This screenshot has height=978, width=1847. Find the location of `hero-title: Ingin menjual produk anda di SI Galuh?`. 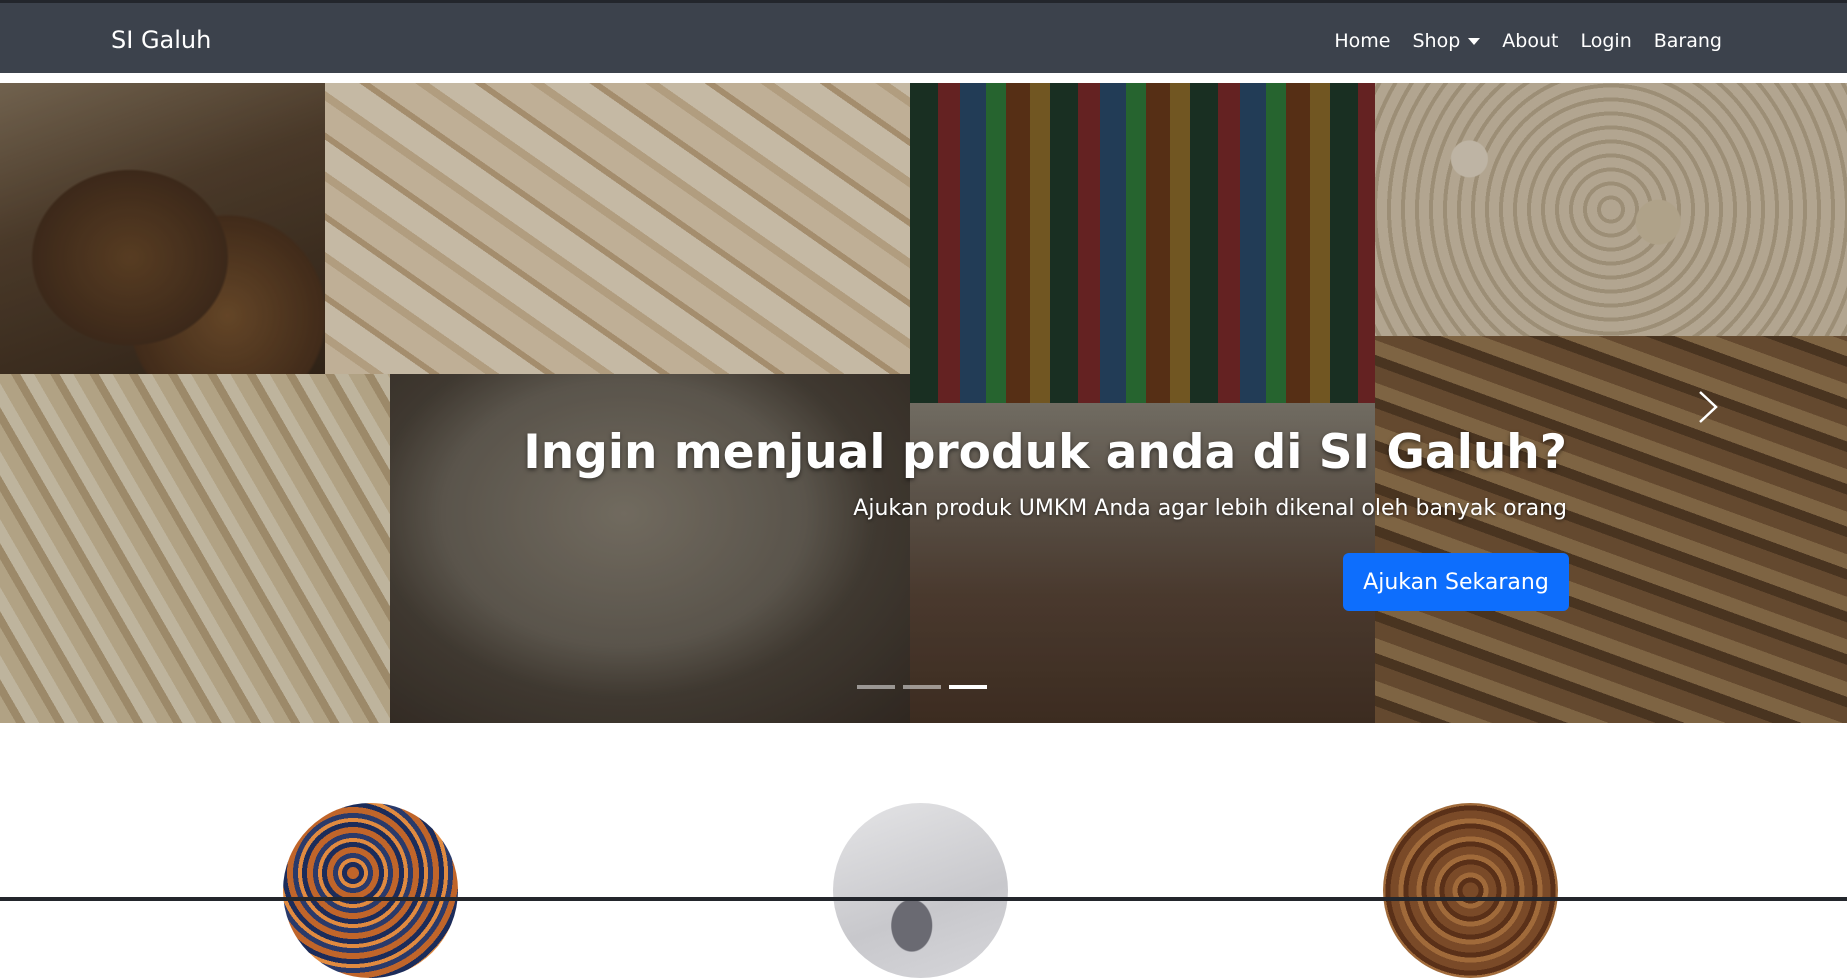

hero-title: Ingin menjual produk anda di SI Galuh? is located at coordinates (1045, 452).